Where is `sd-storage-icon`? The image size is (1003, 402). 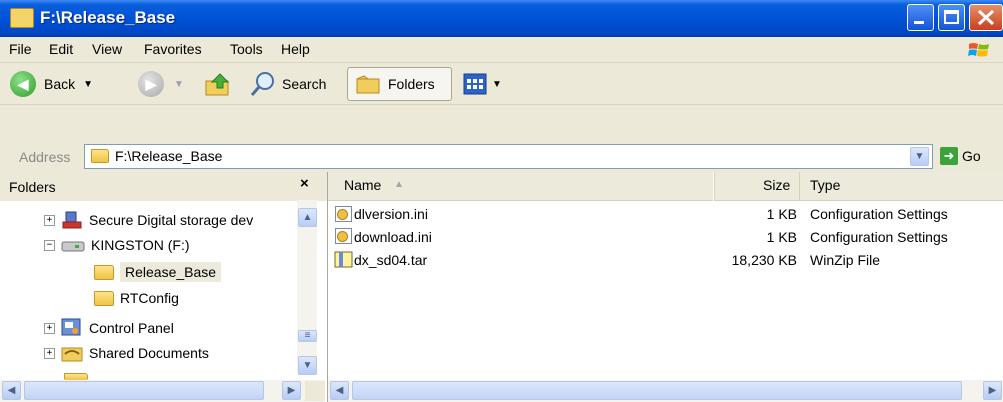 sd-storage-icon is located at coordinates (72, 220).